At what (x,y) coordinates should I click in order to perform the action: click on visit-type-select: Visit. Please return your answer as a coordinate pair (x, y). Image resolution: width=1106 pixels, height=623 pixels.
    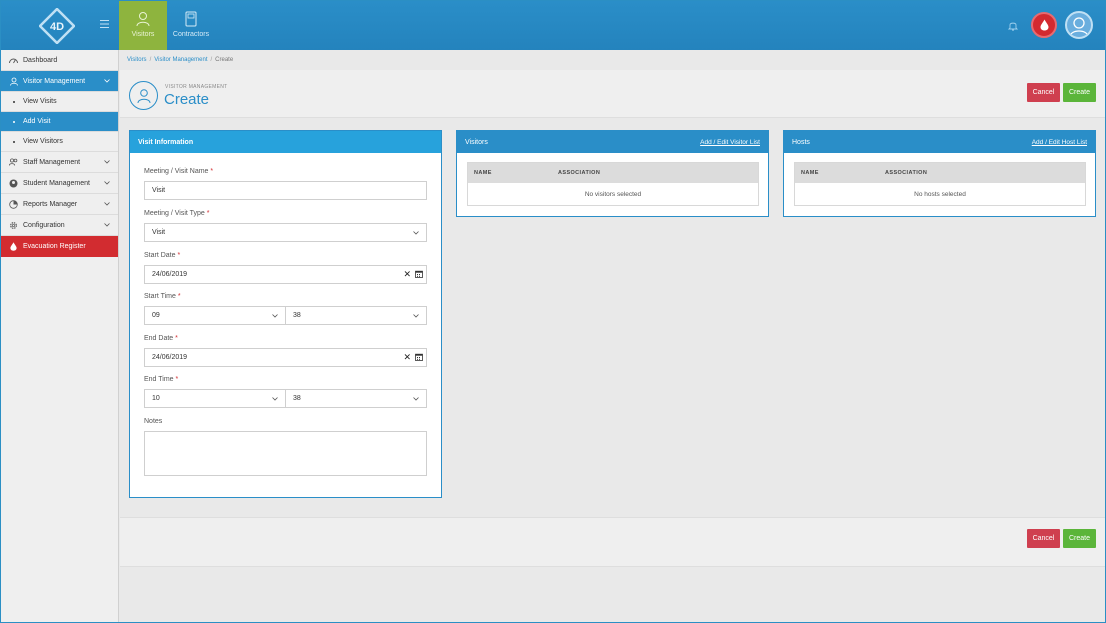
    Looking at the image, I should click on (285, 232).